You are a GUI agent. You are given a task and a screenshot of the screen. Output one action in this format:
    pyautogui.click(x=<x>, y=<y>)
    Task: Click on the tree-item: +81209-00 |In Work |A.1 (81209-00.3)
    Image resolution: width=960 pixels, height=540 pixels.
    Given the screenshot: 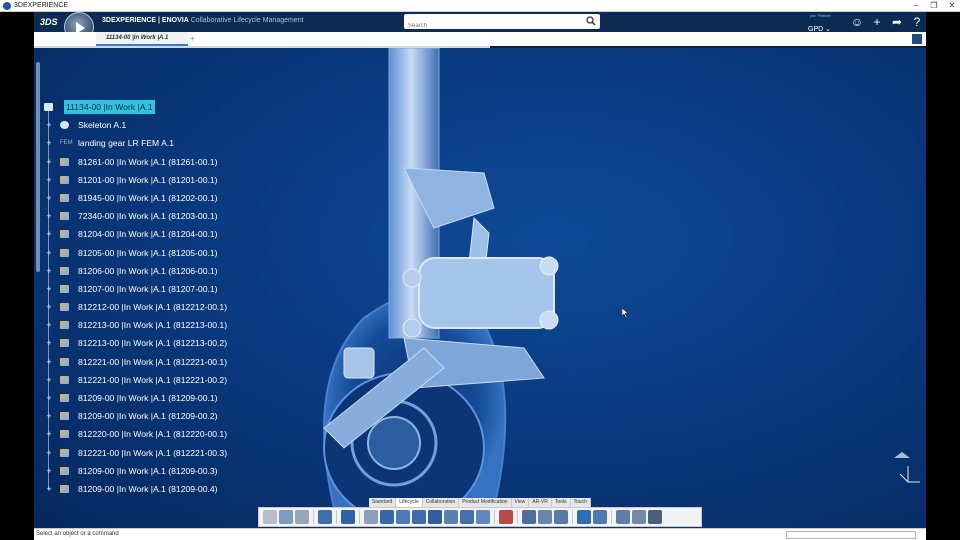 What is the action you would take?
    pyautogui.click(x=194, y=471)
    